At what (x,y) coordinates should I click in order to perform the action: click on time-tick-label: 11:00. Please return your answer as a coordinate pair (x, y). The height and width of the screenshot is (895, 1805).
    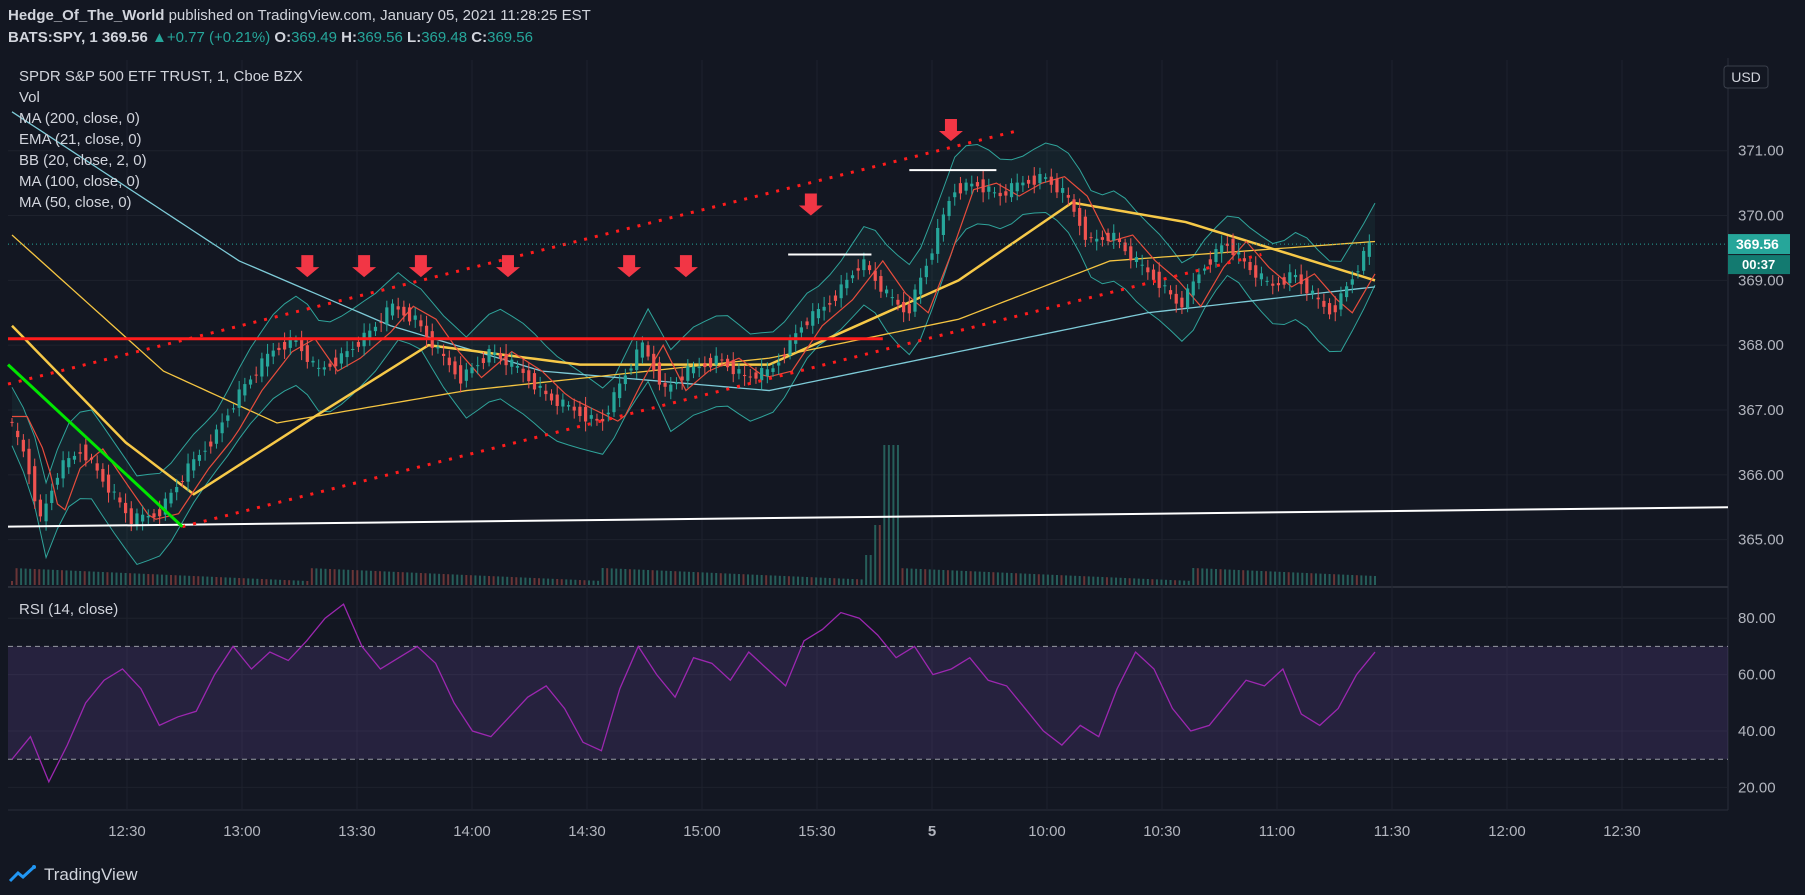
    Looking at the image, I should click on (1277, 831).